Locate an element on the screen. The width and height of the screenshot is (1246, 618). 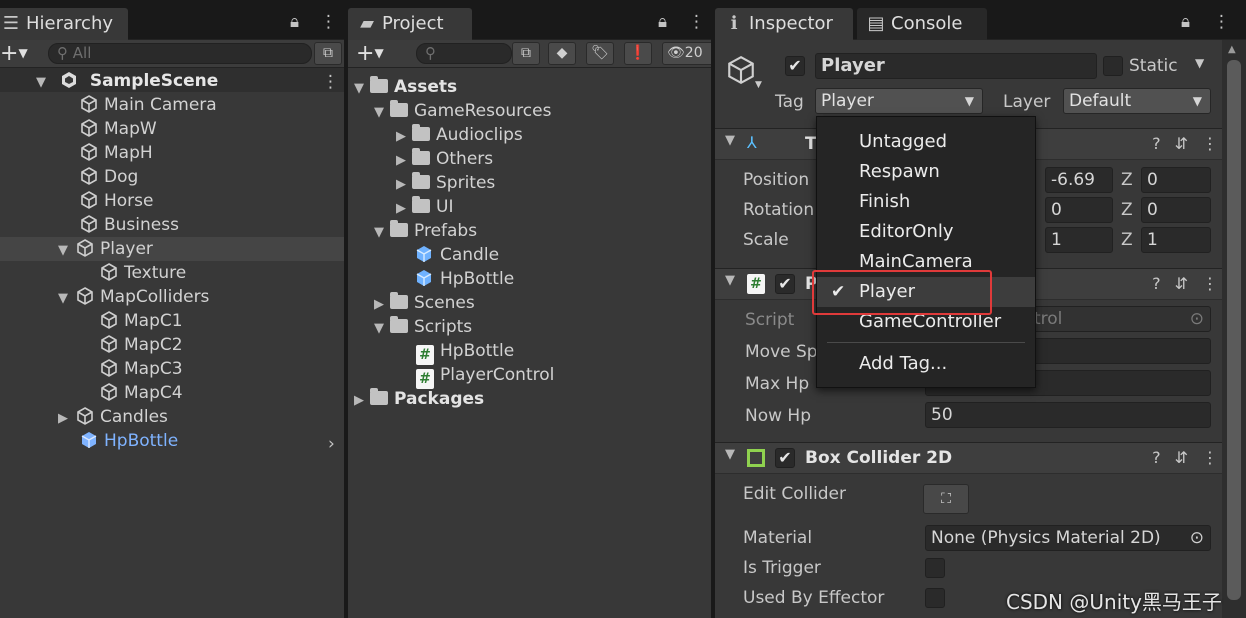
list-item-mapc1: MapC1 is located at coordinates (140, 321).